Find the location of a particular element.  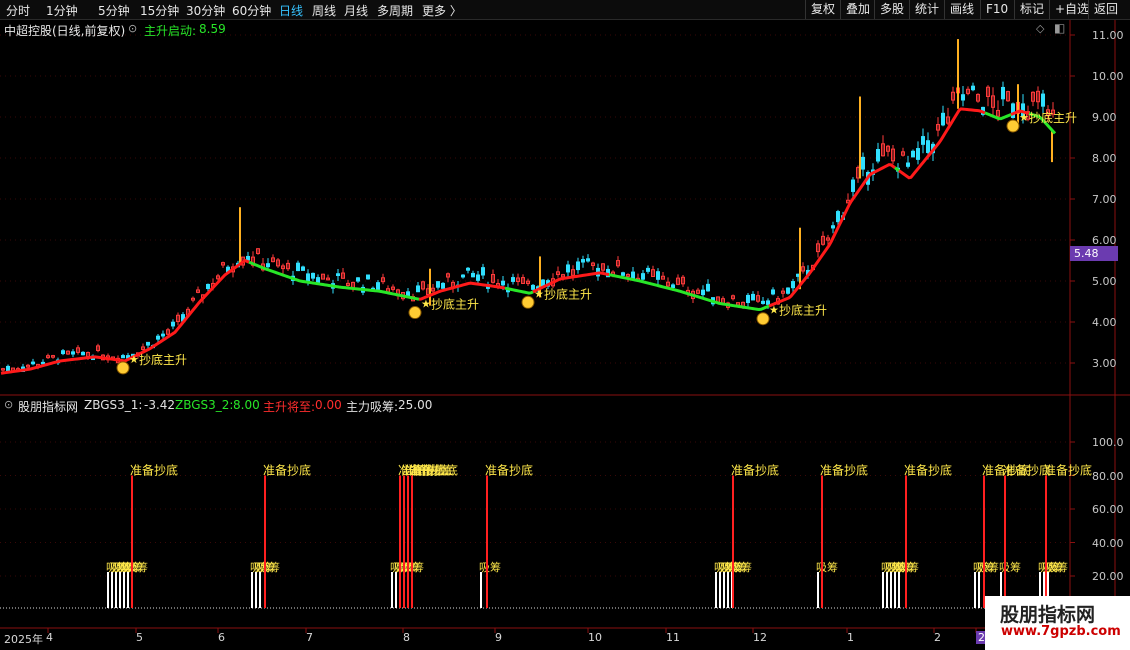

sub-collapse-icon: ⊙ is located at coordinates (8, 404).